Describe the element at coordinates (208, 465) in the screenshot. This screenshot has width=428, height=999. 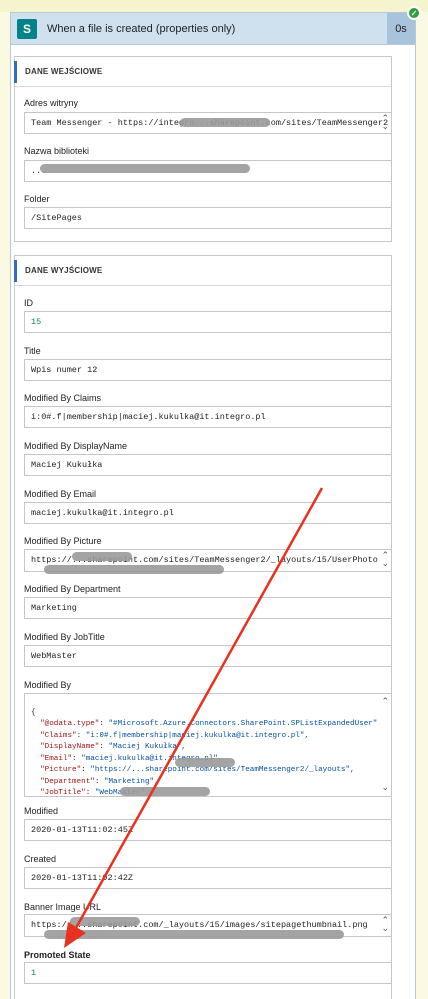
I see `modified-by-displayname-field: Maciej Kukułka` at that location.